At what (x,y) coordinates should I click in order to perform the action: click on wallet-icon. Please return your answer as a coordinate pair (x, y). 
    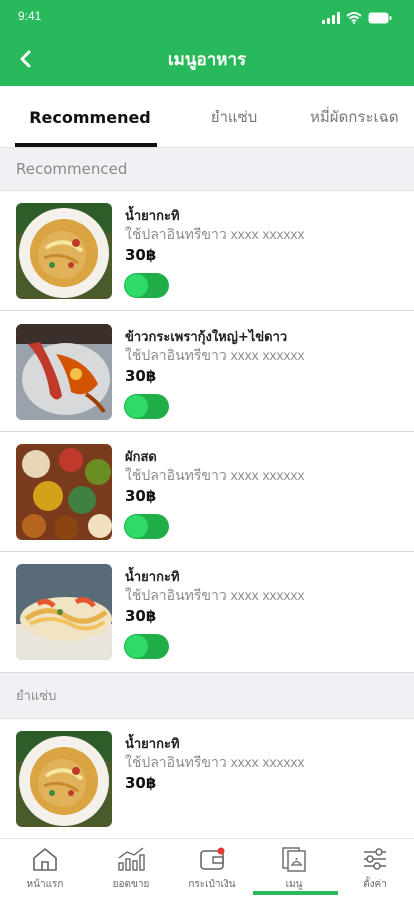
    Looking at the image, I should click on (212, 858).